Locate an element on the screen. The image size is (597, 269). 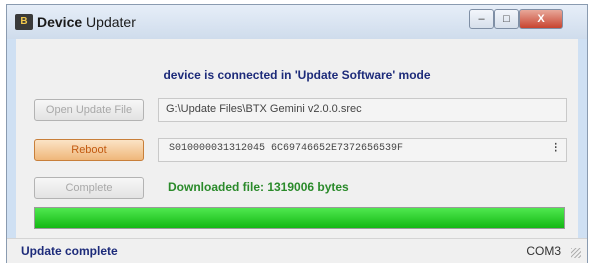
minimize-icon: – is located at coordinates (481, 19).